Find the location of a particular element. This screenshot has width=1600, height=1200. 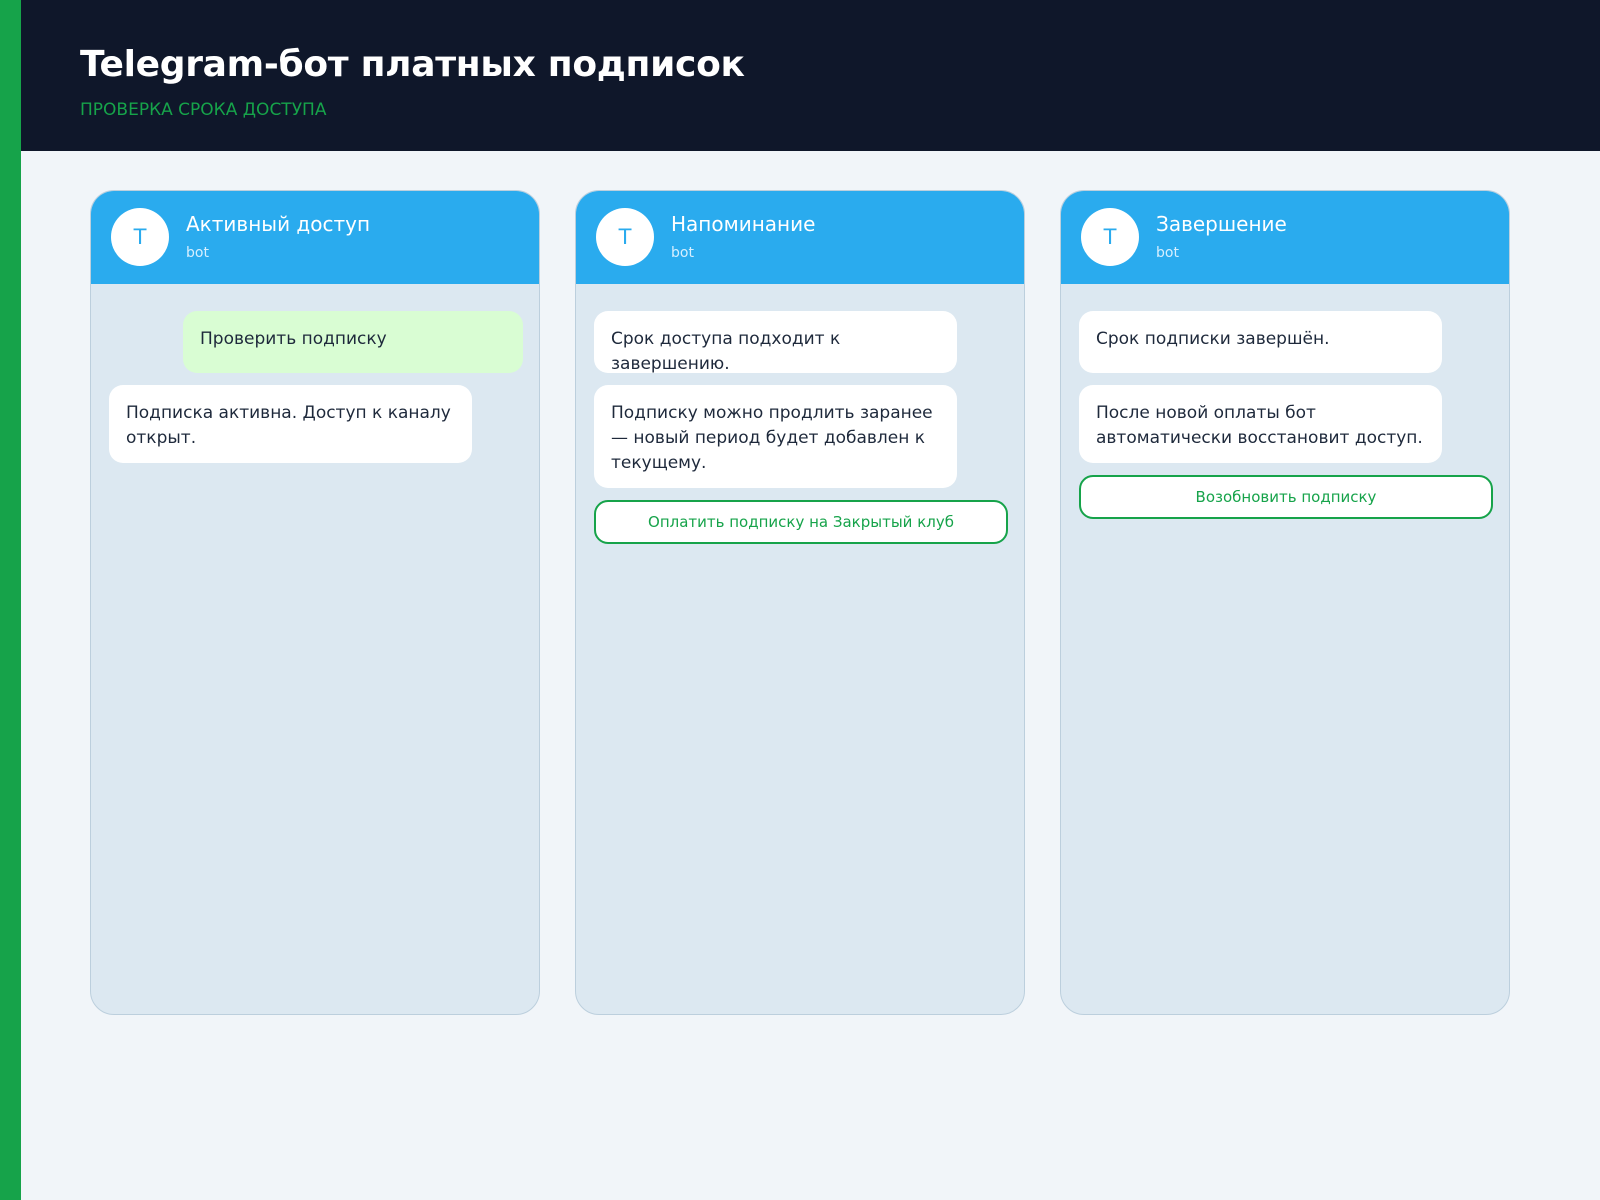

chat-name: Напоминание is located at coordinates (743, 224).